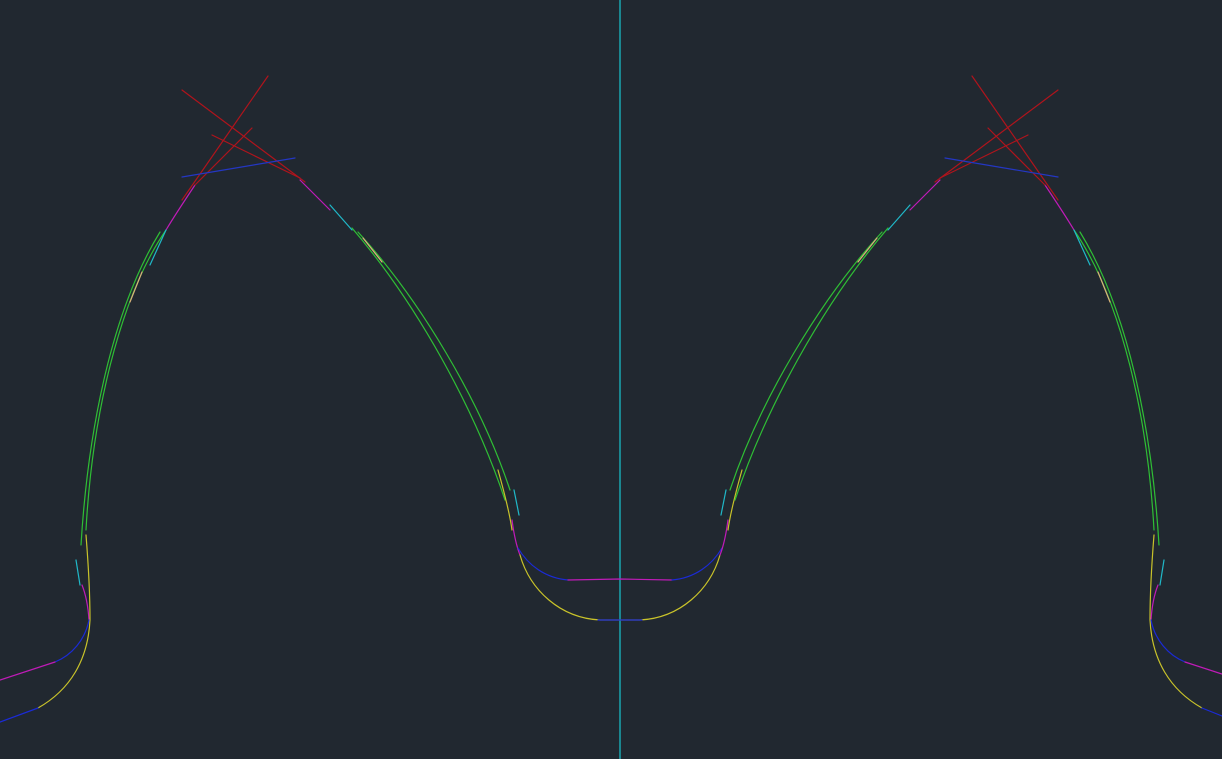 Image resolution: width=1222 pixels, height=759 pixels. What do you see at coordinates (28, 671) in the screenshot?
I see `left-edge-root-magenta` at bounding box center [28, 671].